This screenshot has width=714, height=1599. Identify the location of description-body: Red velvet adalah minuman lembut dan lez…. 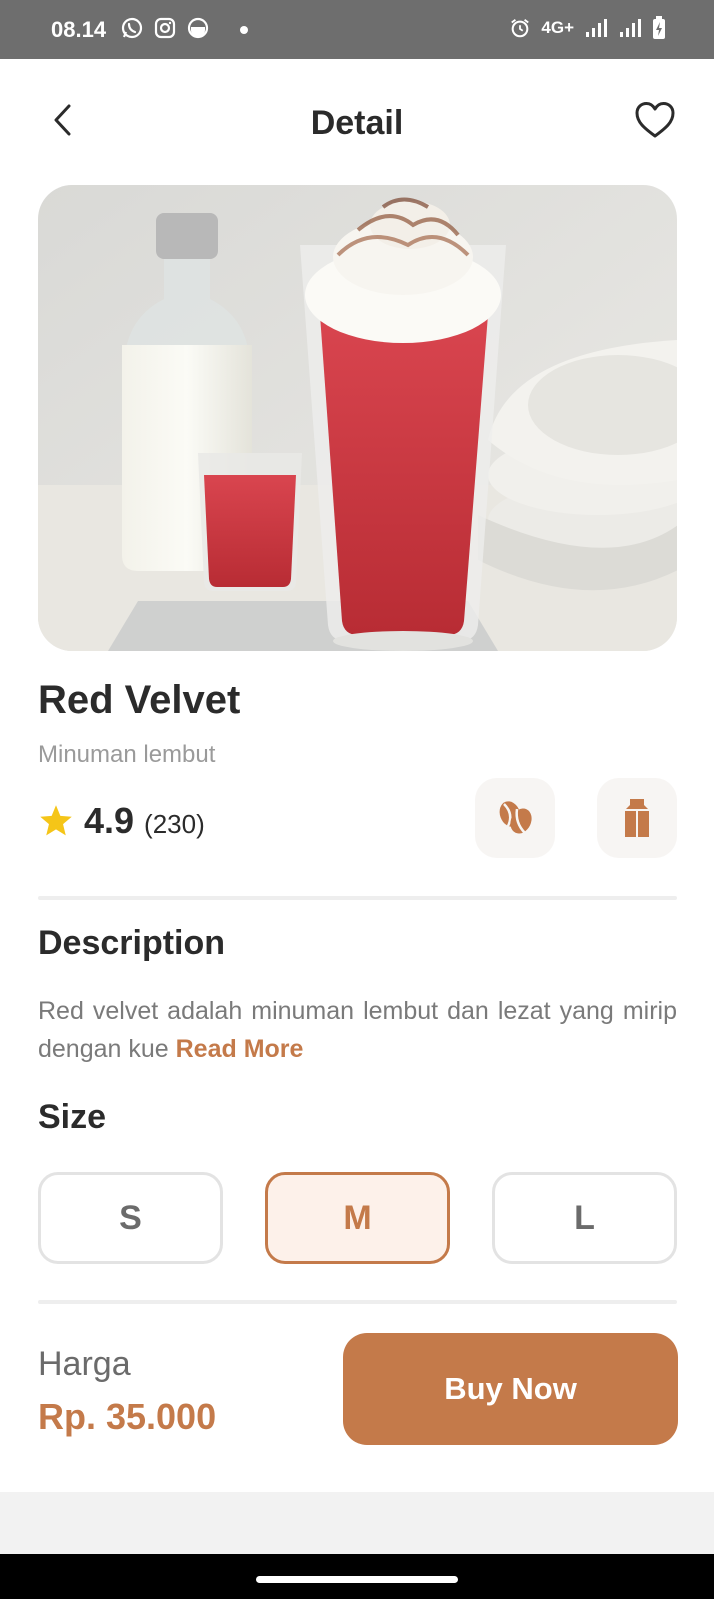
(357, 1030).